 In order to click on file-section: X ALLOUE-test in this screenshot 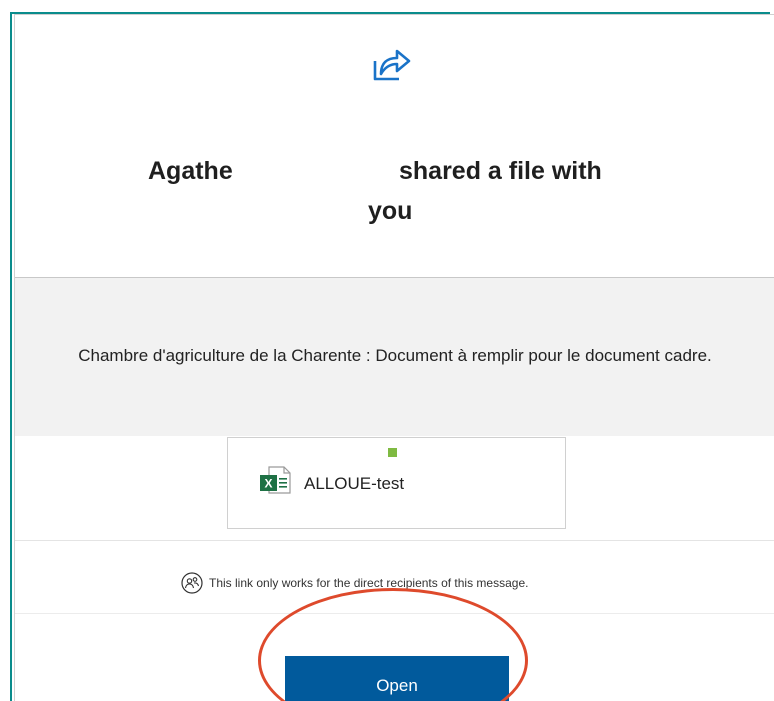, I will do `click(394, 488)`.